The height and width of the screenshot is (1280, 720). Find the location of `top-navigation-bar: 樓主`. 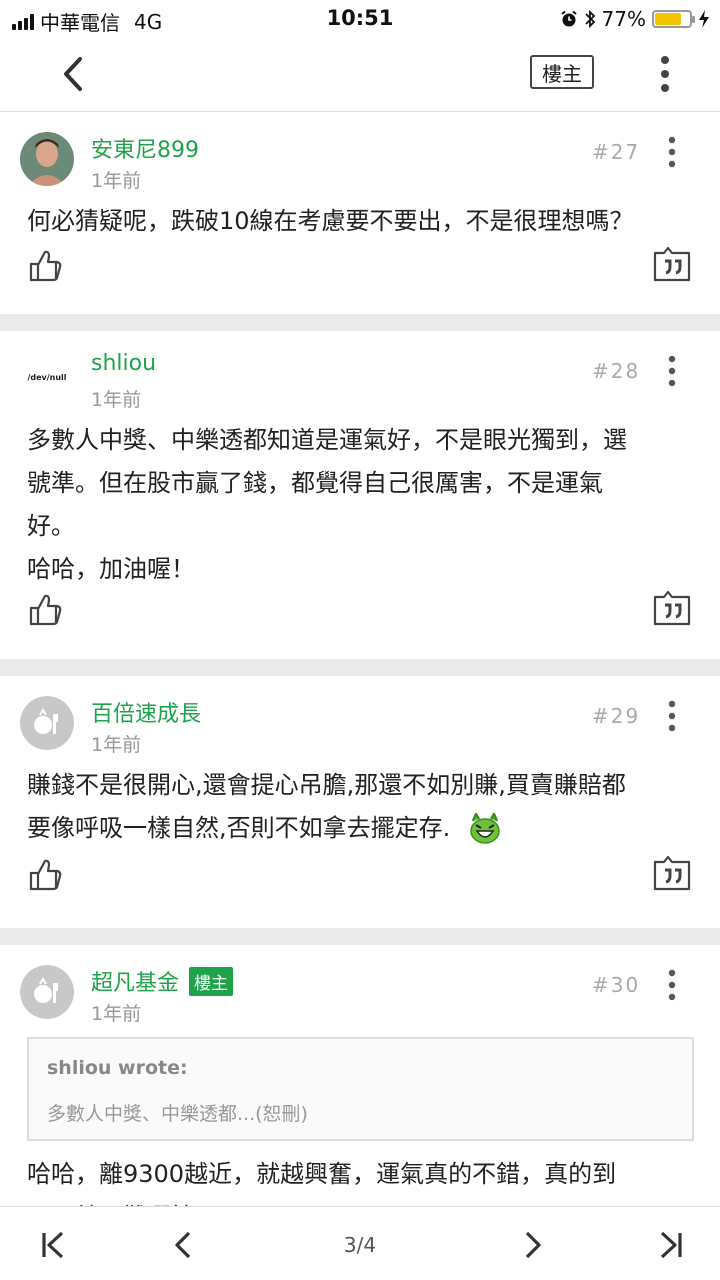

top-navigation-bar: 樓主 is located at coordinates (360, 75).